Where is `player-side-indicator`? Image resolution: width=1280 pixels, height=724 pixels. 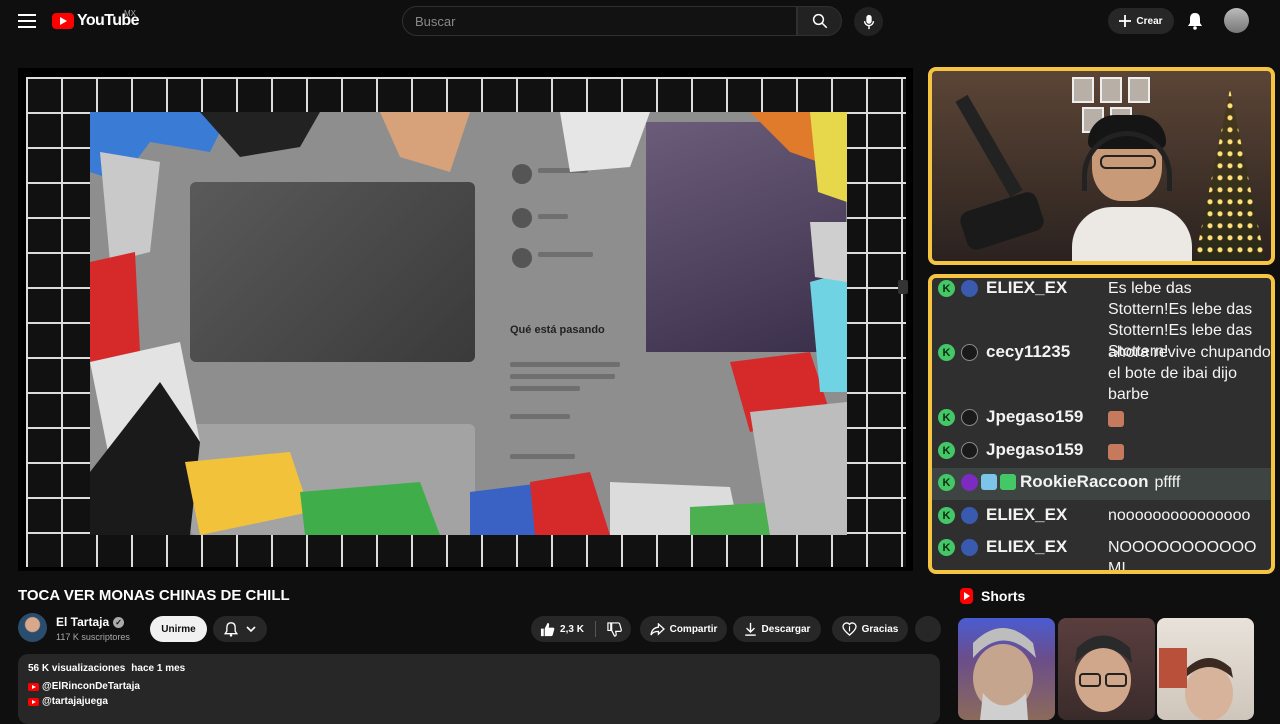 player-side-indicator is located at coordinates (903, 287).